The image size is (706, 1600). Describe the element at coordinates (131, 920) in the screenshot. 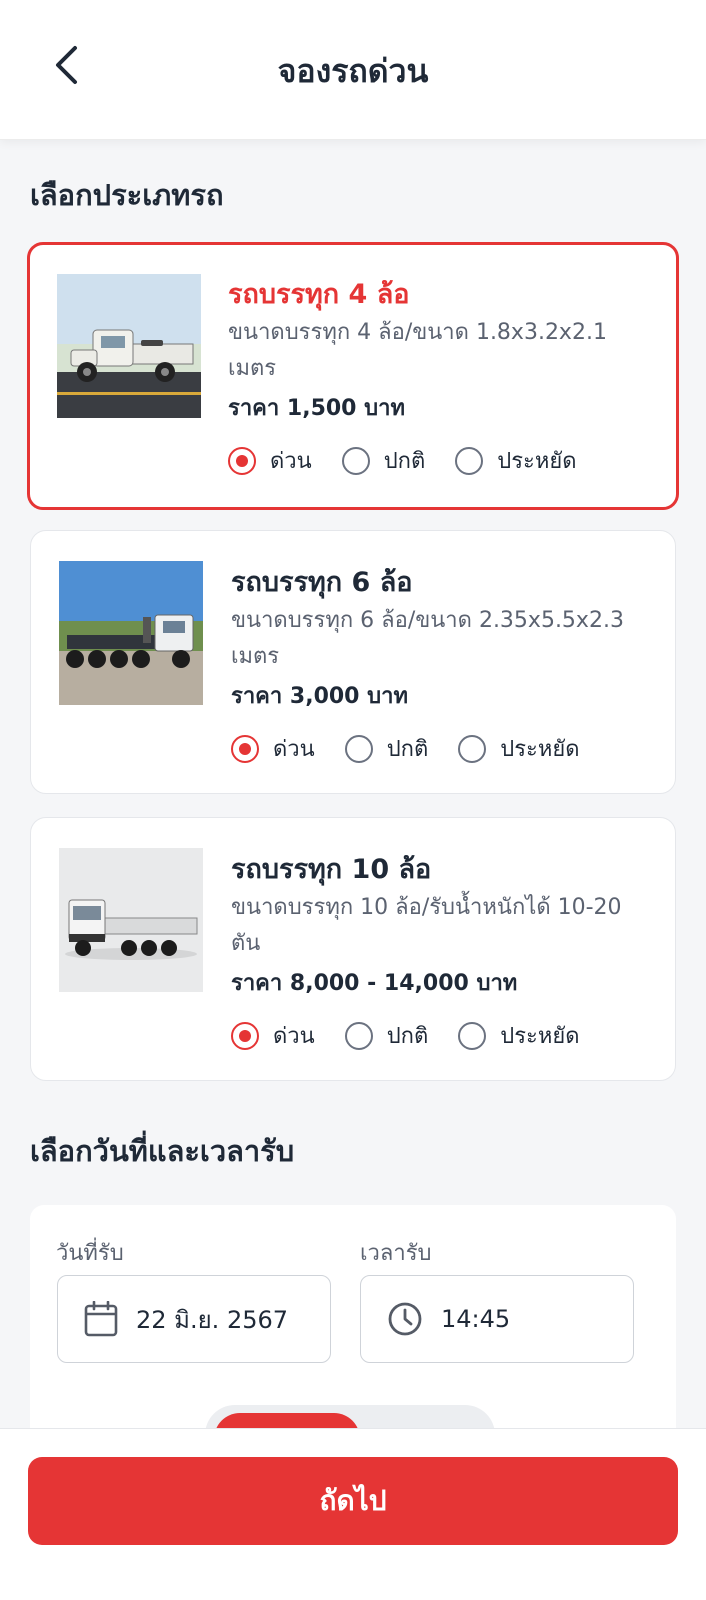

I see `truck-10-wheel-image` at that location.